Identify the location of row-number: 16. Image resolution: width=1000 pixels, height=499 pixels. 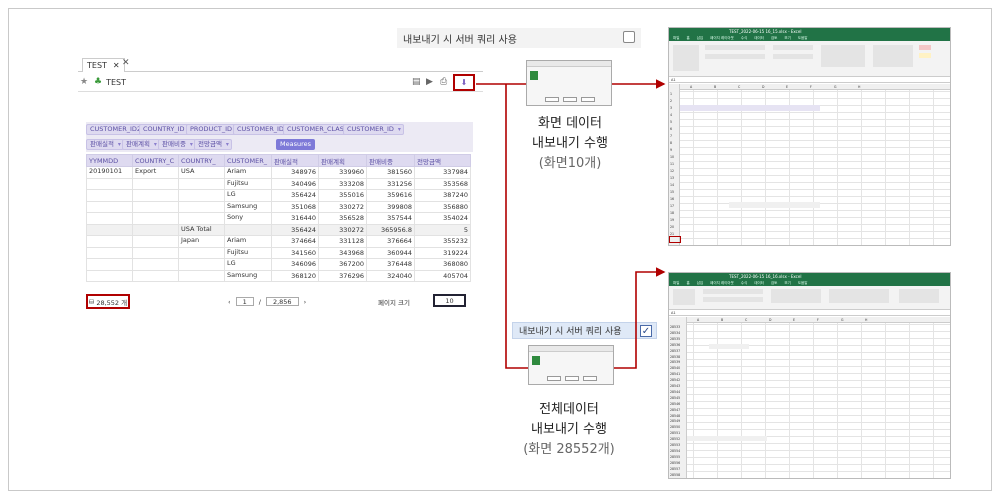
(672, 199).